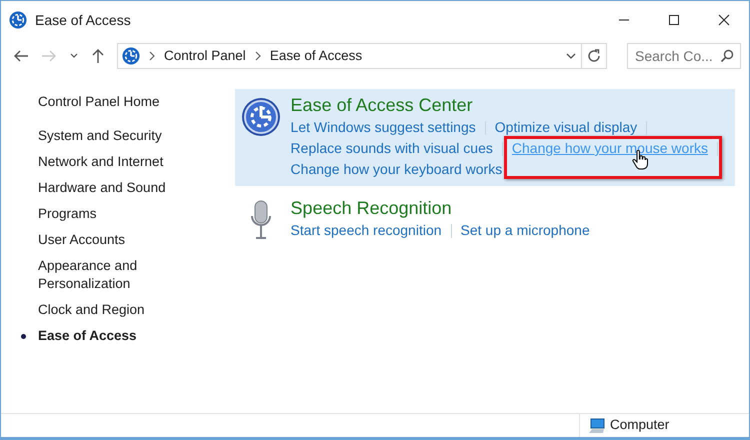 This screenshot has width=750, height=440. I want to click on sidebar-item: Programs, so click(128, 214).